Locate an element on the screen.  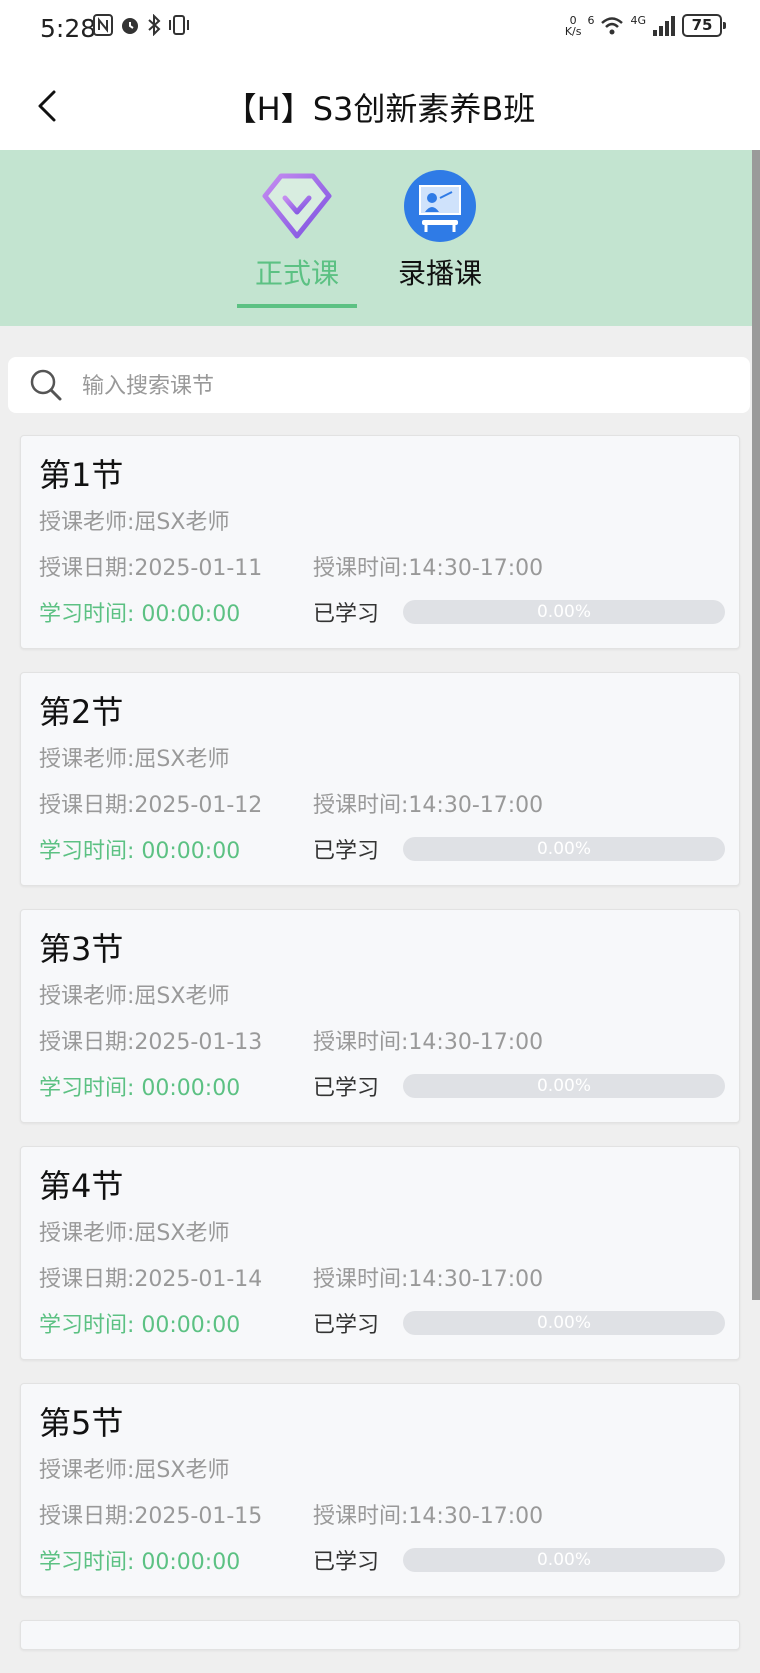
active-tab-indicator is located at coordinates (297, 306).